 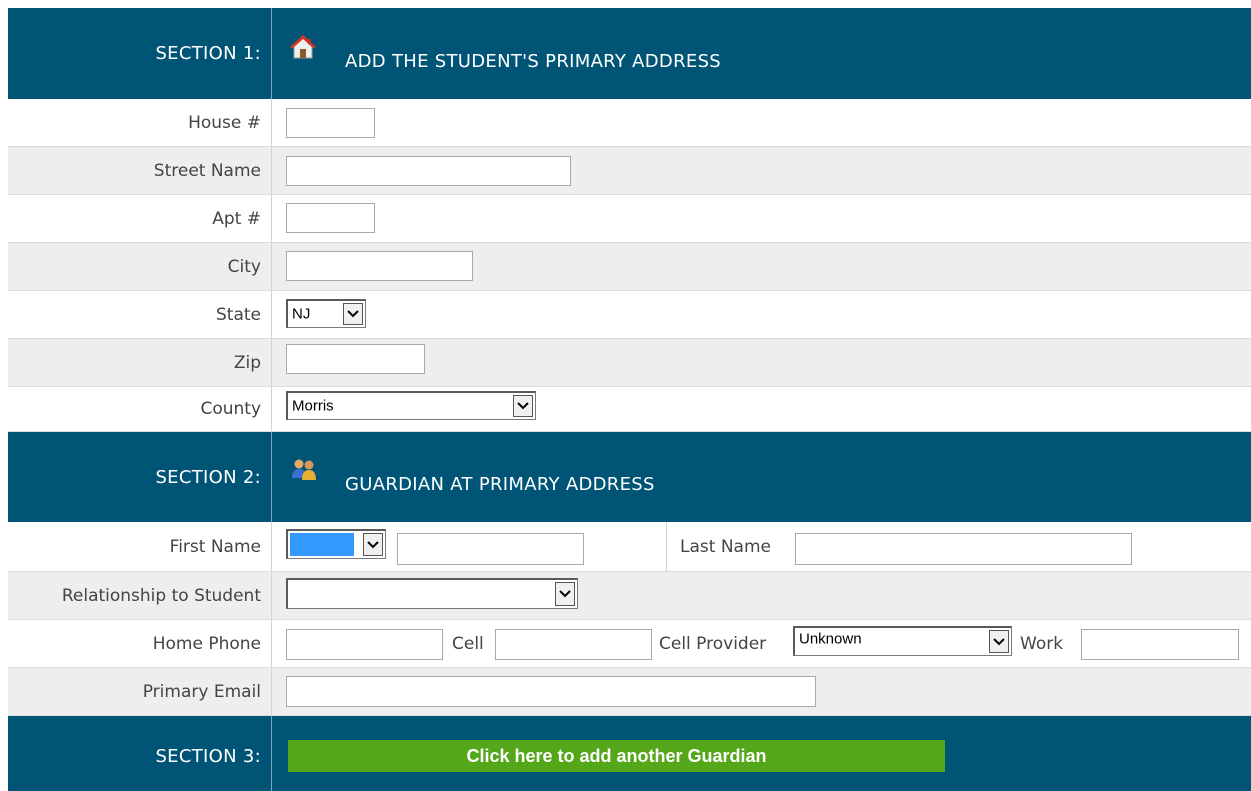 What do you see at coordinates (140, 314) in the screenshot?
I see `state-label: State` at bounding box center [140, 314].